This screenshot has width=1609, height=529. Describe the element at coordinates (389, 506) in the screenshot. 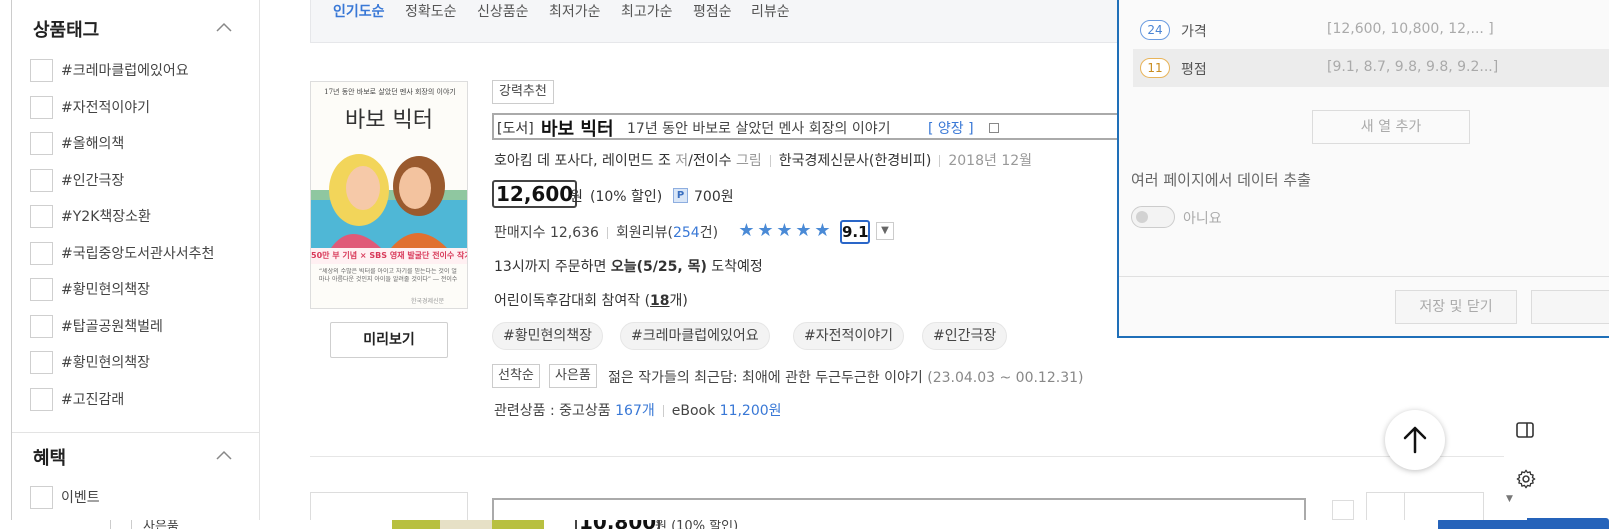

I see `next-book-cover` at that location.